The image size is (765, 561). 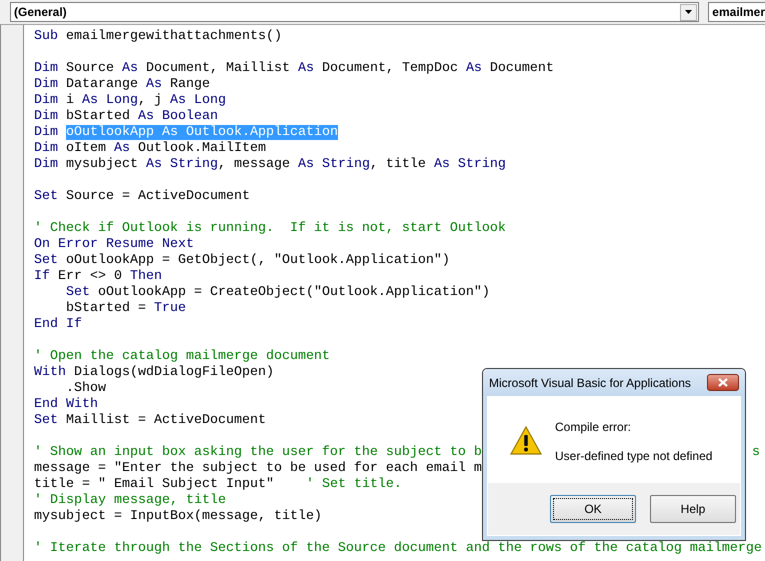 I want to click on code-comment: s, so click(x=756, y=453).